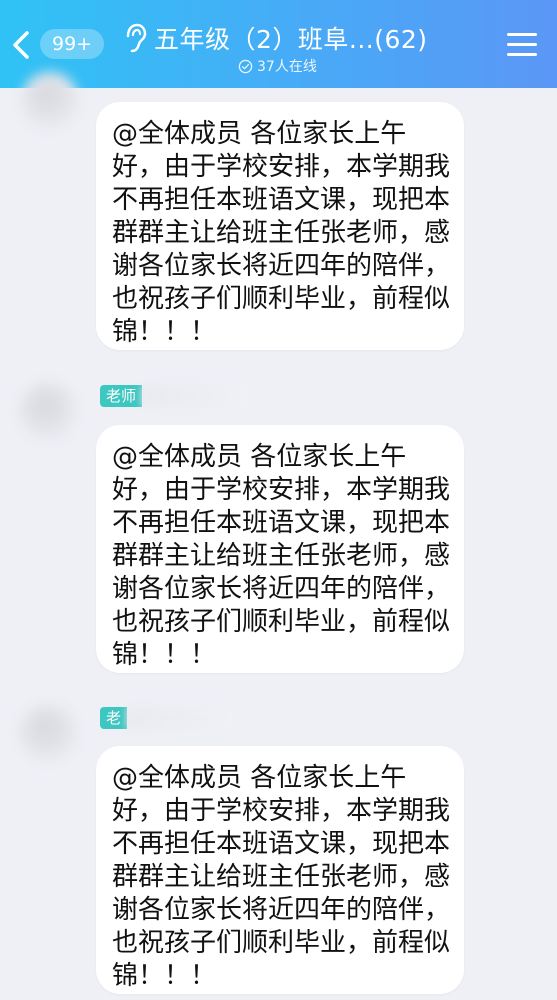  Describe the element at coordinates (121, 396) in the screenshot. I see `role-tag: 老师` at that location.